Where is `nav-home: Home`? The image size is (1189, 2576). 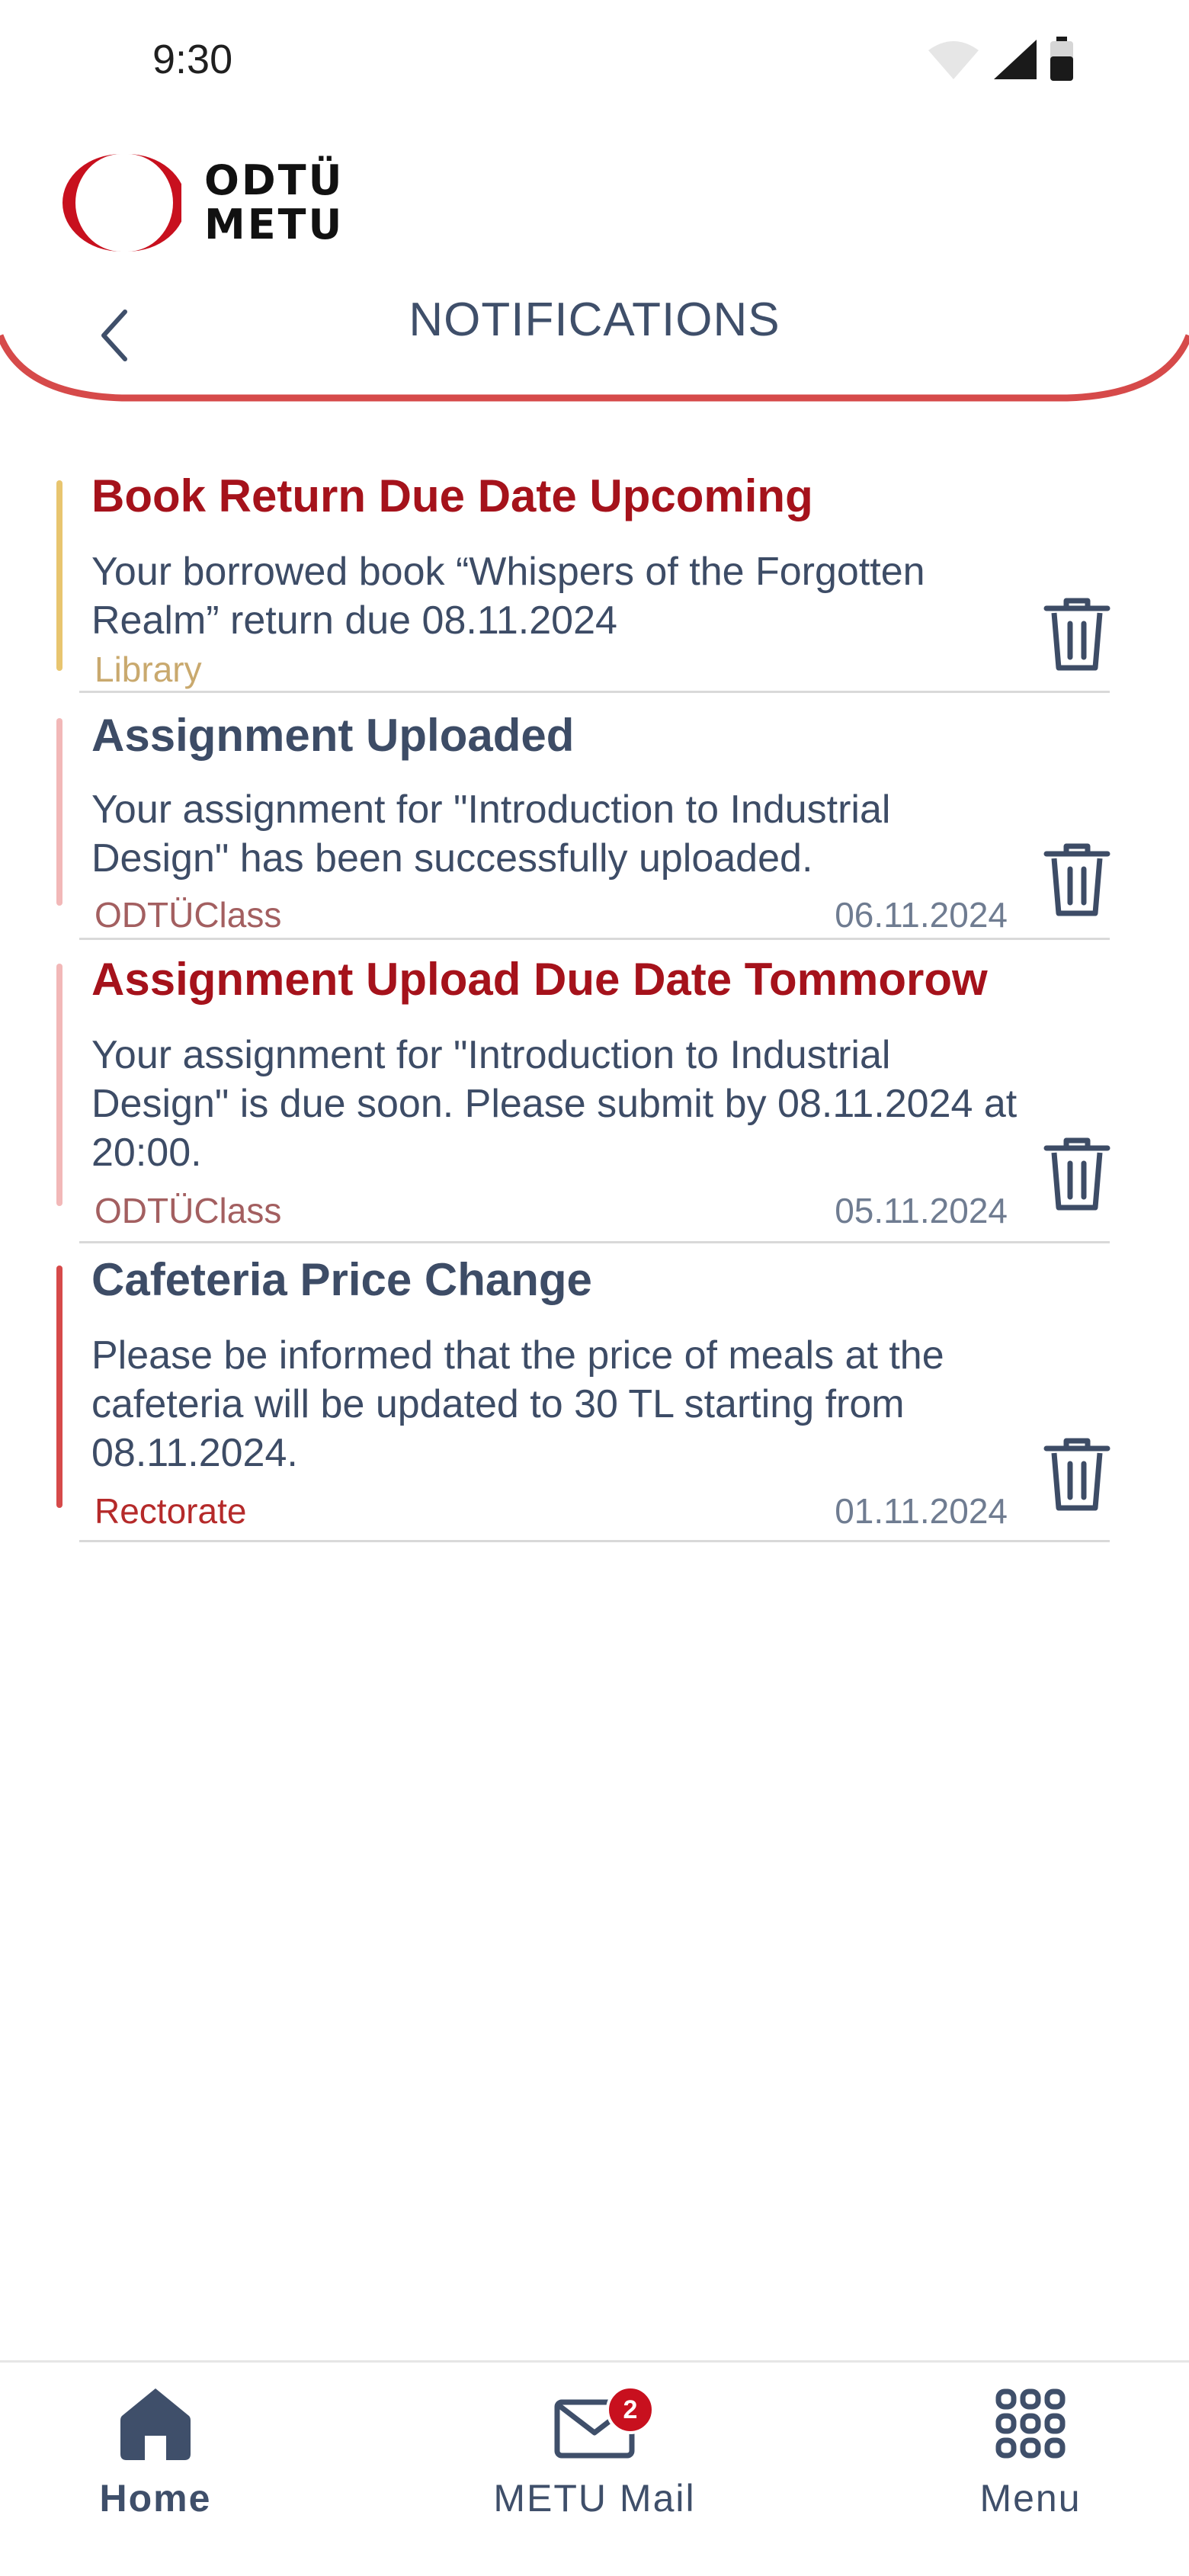
nav-home: Home is located at coordinates (155, 2453).